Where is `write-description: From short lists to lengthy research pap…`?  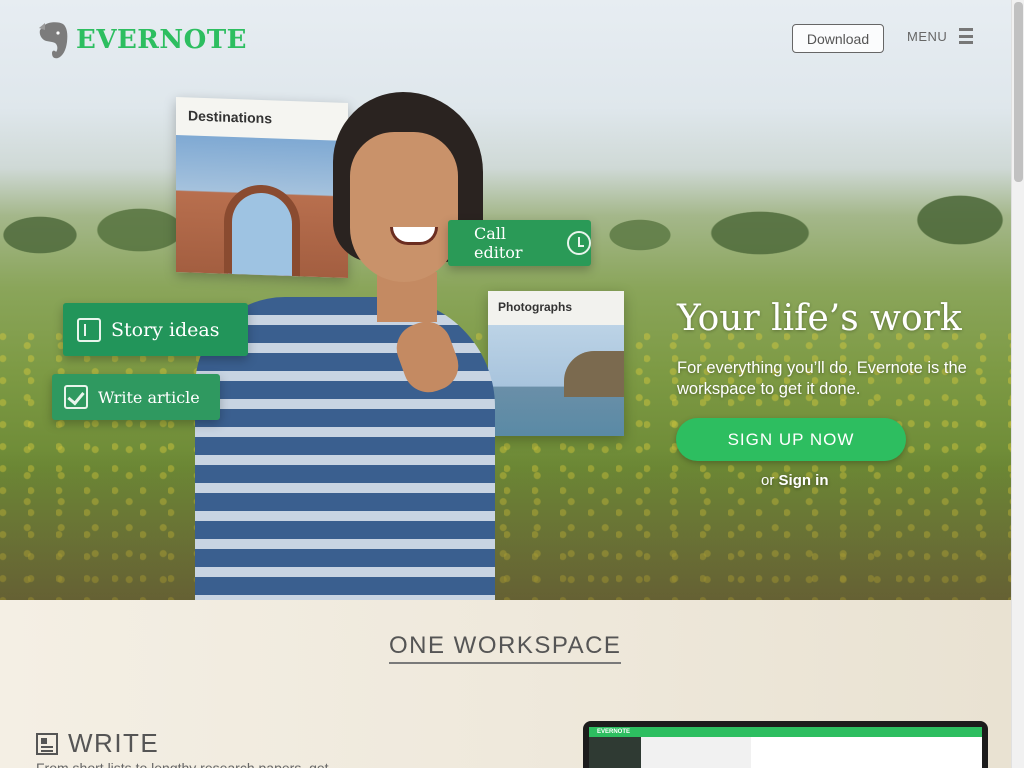 write-description: From short lists to lengthy research pap… is located at coordinates (182, 764).